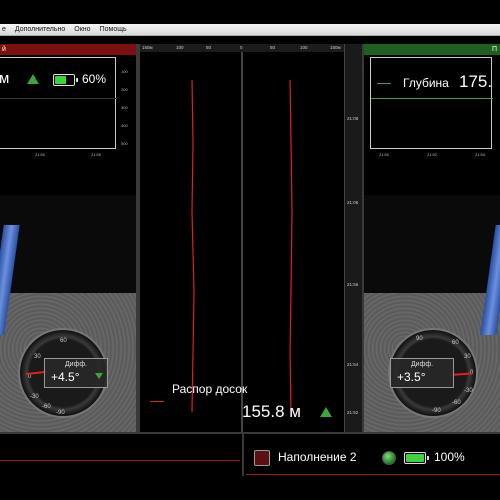 Image resolution: width=500 pixels, height=500 pixels. I want to click on right-graph-area: Глубина 175. 21:50 21:52 21:54, so click(432, 125).